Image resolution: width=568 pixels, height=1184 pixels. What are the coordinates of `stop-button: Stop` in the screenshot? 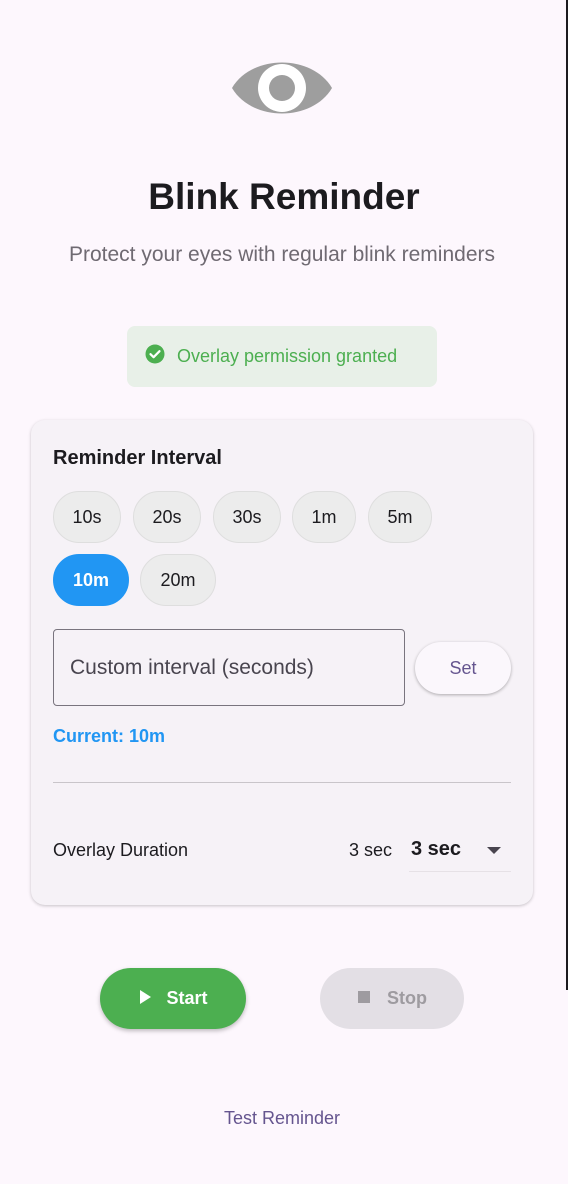 It's located at (392, 998).